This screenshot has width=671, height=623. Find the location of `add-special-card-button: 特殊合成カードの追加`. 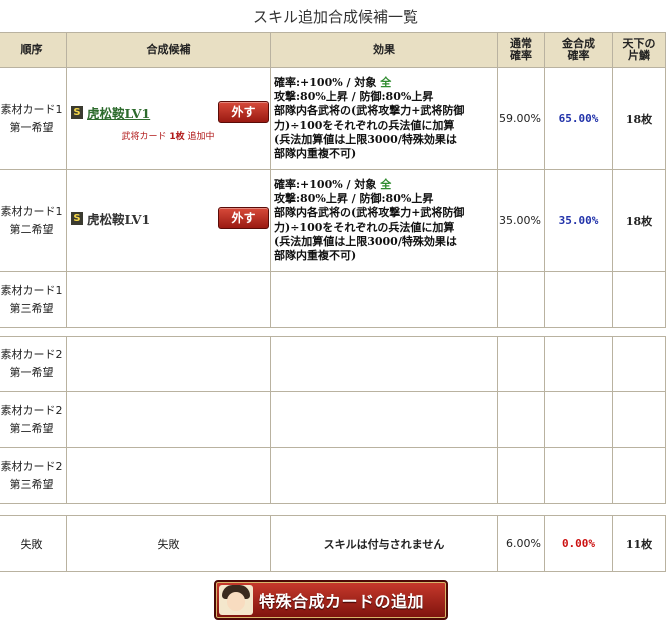

add-special-card-button: 特殊合成カードの追加 is located at coordinates (331, 600).